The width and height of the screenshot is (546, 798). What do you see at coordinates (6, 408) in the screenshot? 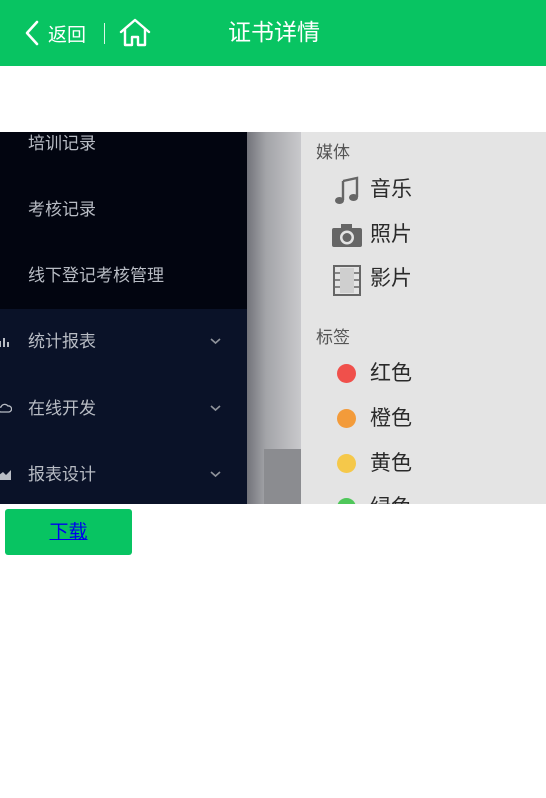
I see `cloud-icon` at bounding box center [6, 408].